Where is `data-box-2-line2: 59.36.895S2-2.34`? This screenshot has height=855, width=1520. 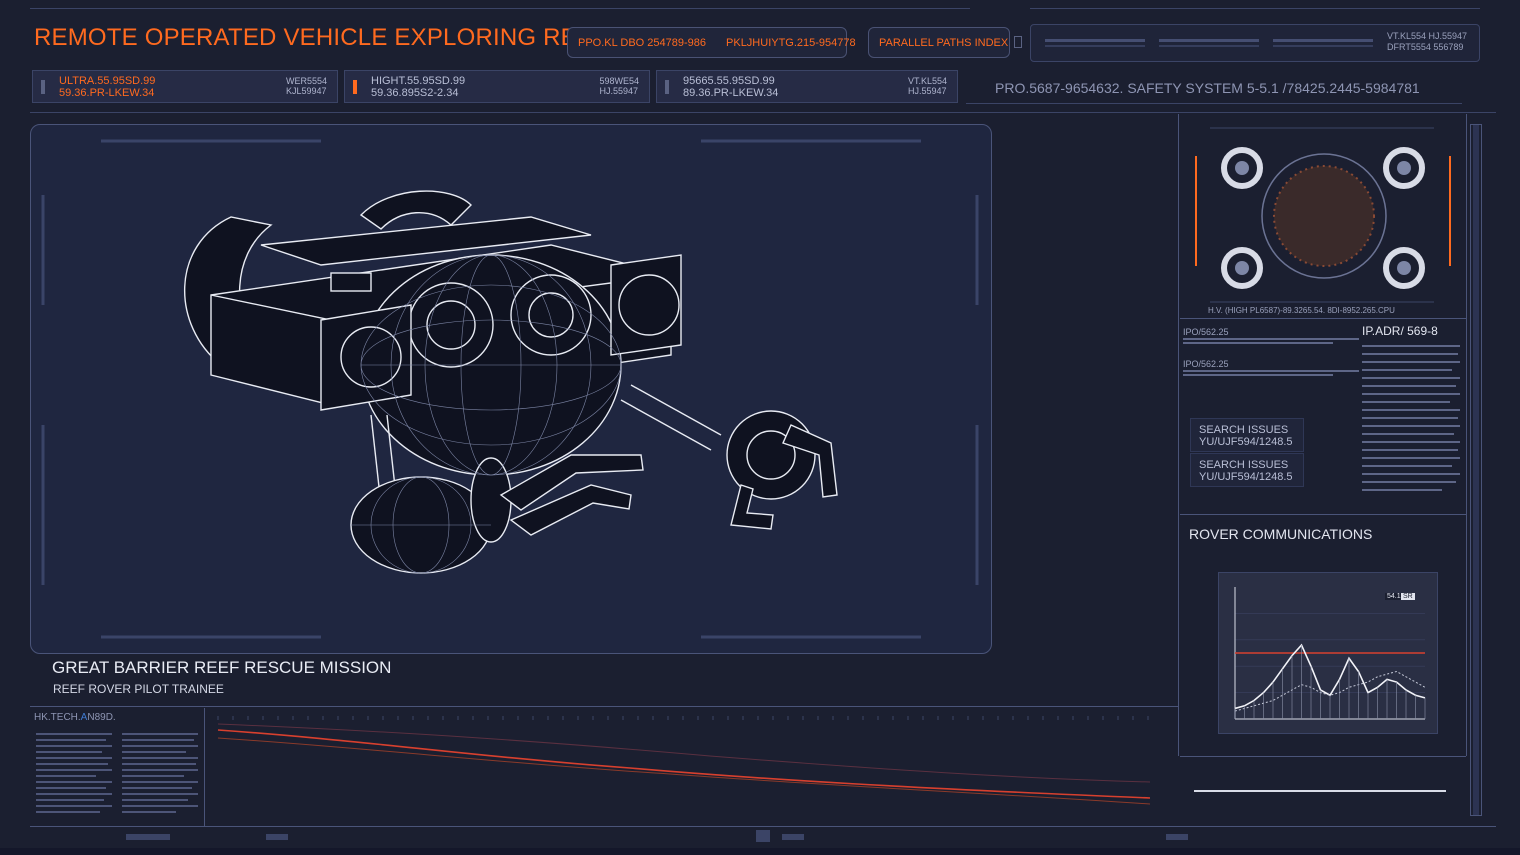
data-box-2-line2: 59.36.895S2-2.34 is located at coordinates (415, 93).